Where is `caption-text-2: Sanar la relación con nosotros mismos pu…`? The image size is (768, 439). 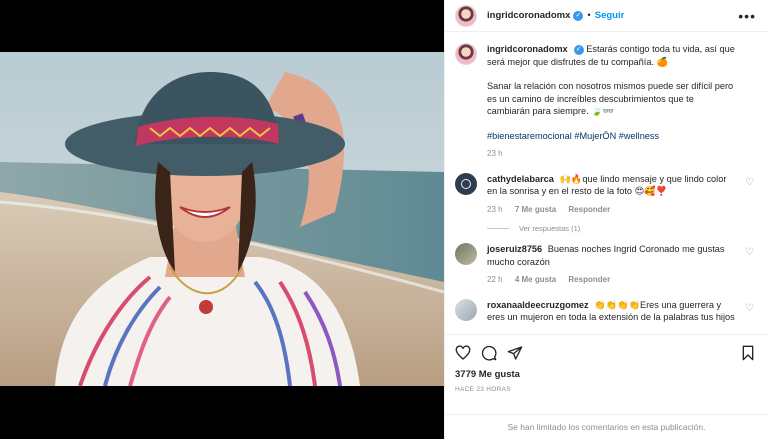
caption-text-2: Sanar la relación con nosotros mismos pu… is located at coordinates (610, 98).